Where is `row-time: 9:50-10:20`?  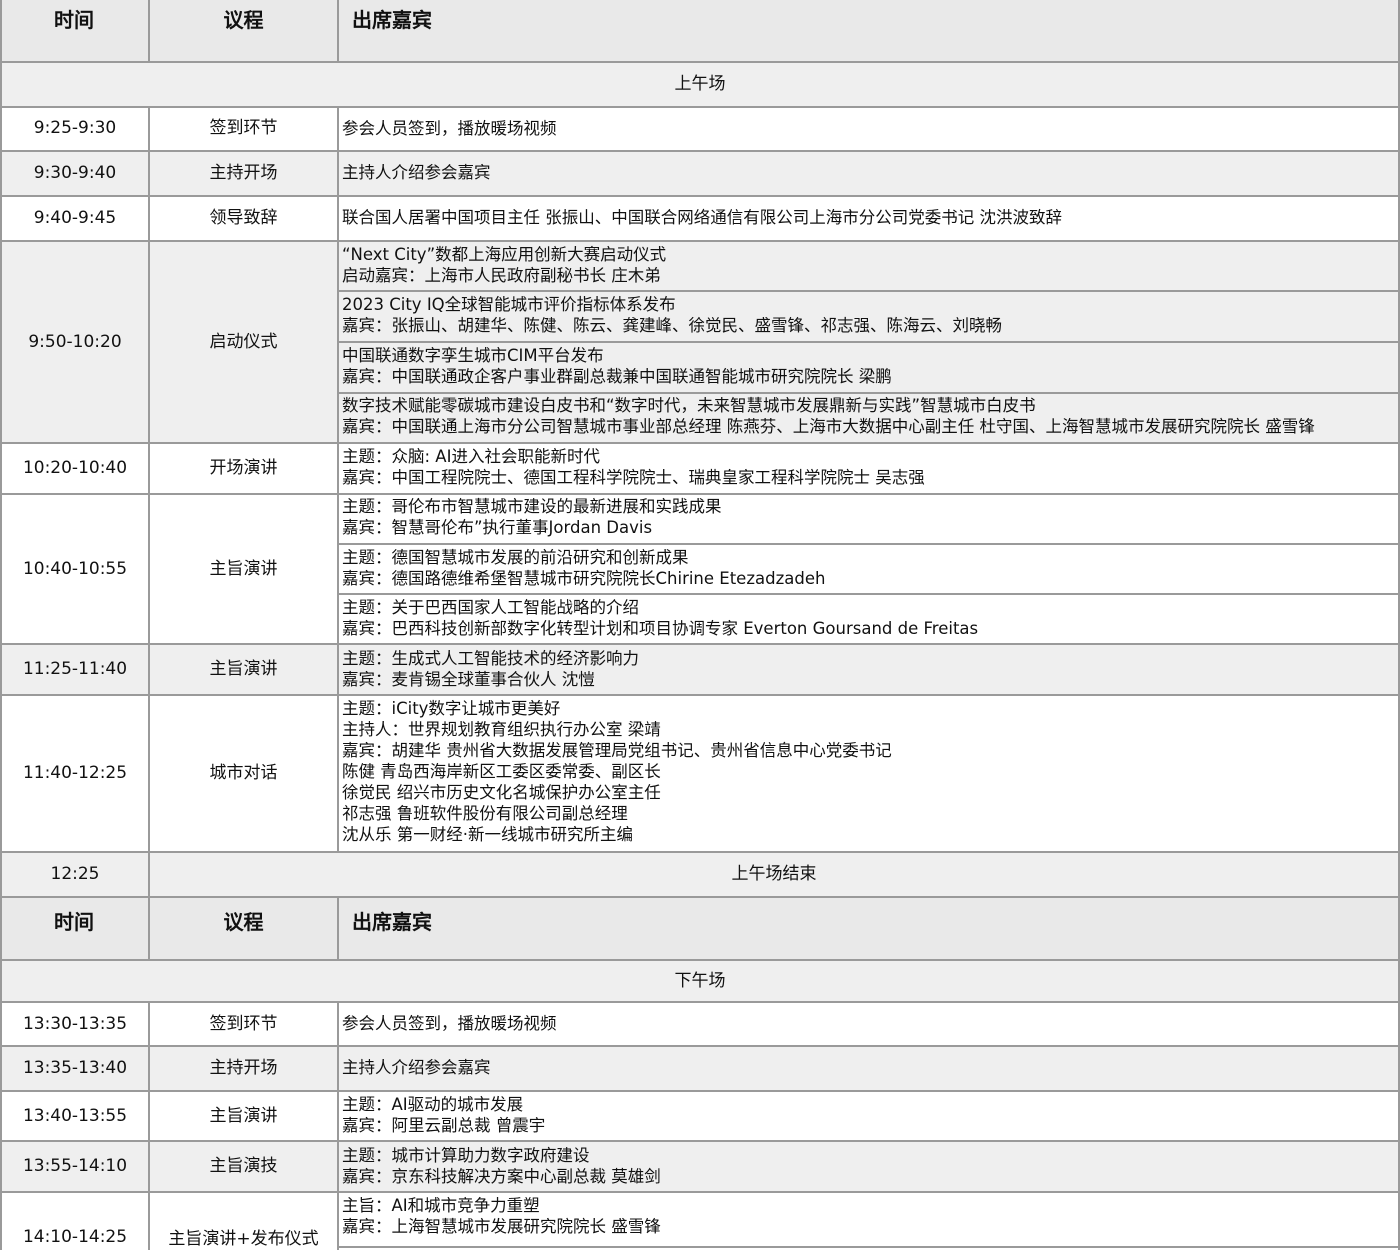
row-time: 9:50-10:20 is located at coordinates (75, 341).